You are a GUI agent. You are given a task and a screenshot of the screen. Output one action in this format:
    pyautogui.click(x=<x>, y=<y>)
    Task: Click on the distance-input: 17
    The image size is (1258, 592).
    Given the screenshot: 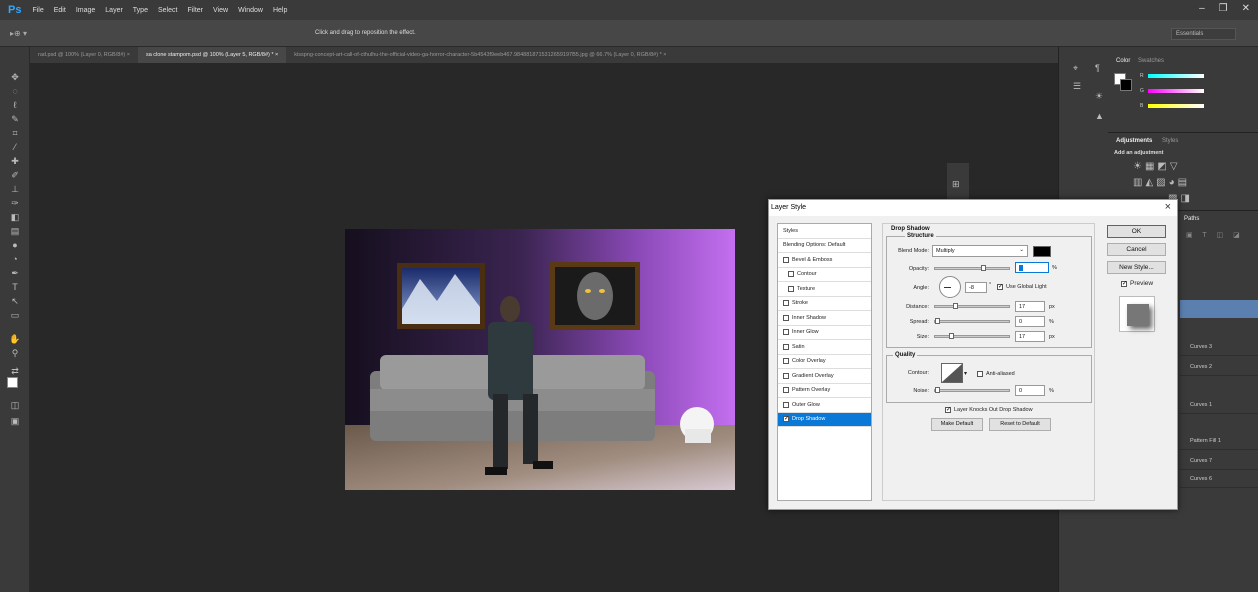 What is the action you would take?
    pyautogui.click(x=1030, y=306)
    